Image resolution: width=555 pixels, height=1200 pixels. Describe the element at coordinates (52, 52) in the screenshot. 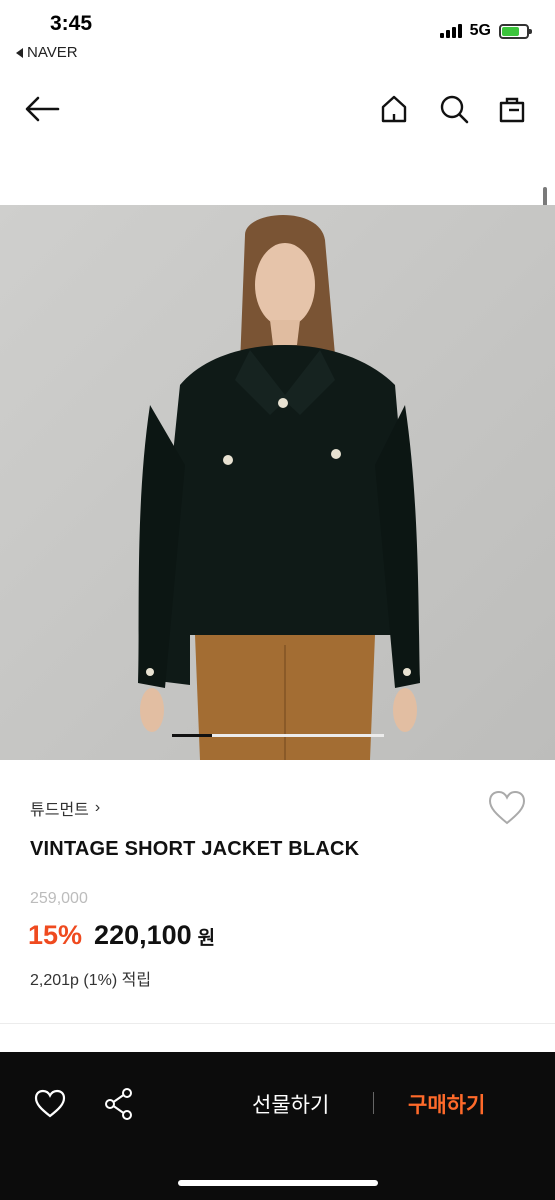

I see `back-app-label: NAVER` at that location.